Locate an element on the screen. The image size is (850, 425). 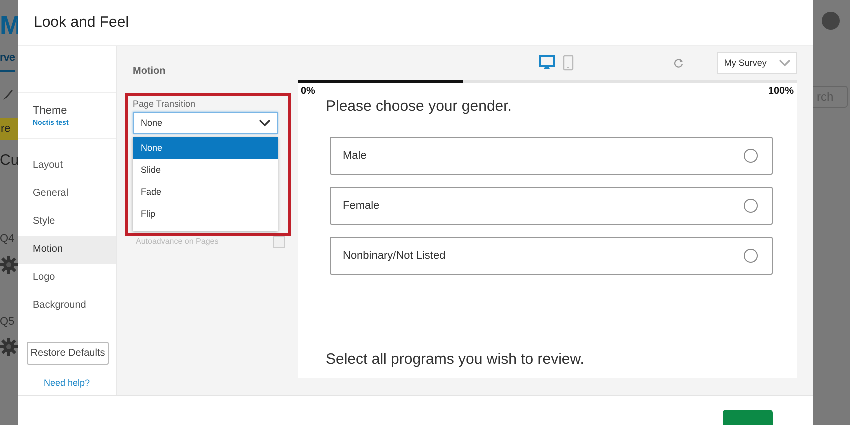
restore-defaults-button: Restore Defaults is located at coordinates (68, 353).